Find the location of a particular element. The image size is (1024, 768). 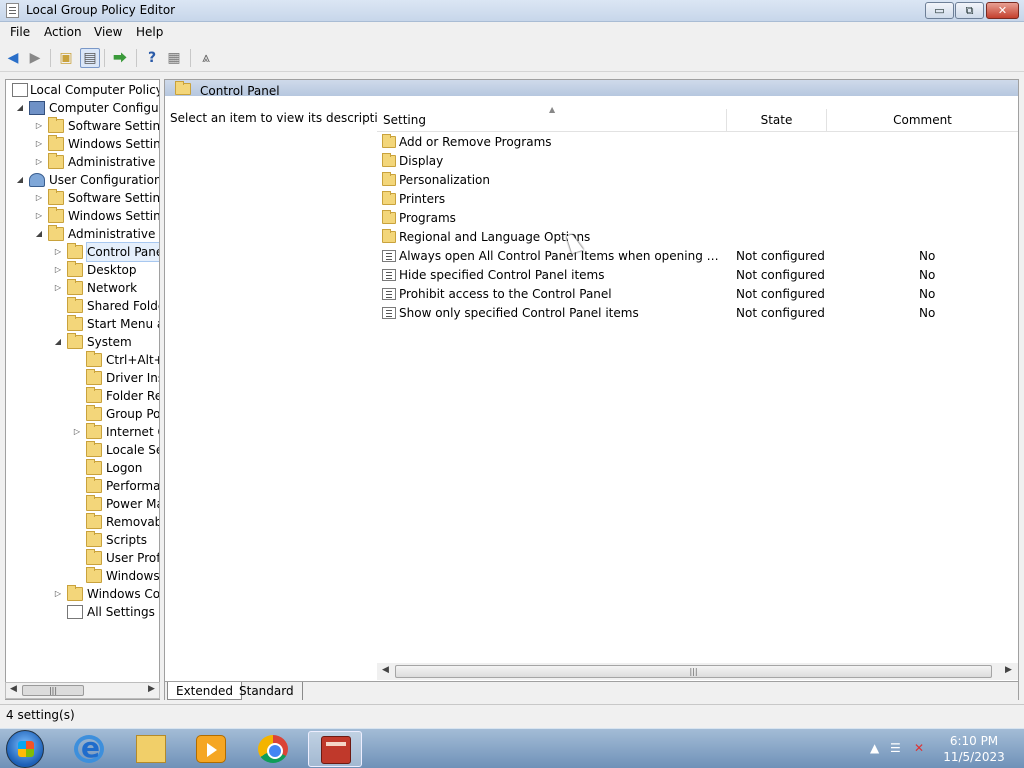

tree-horizontal-scrollbar: ◀ ||| ▶ is located at coordinates (82, 690).